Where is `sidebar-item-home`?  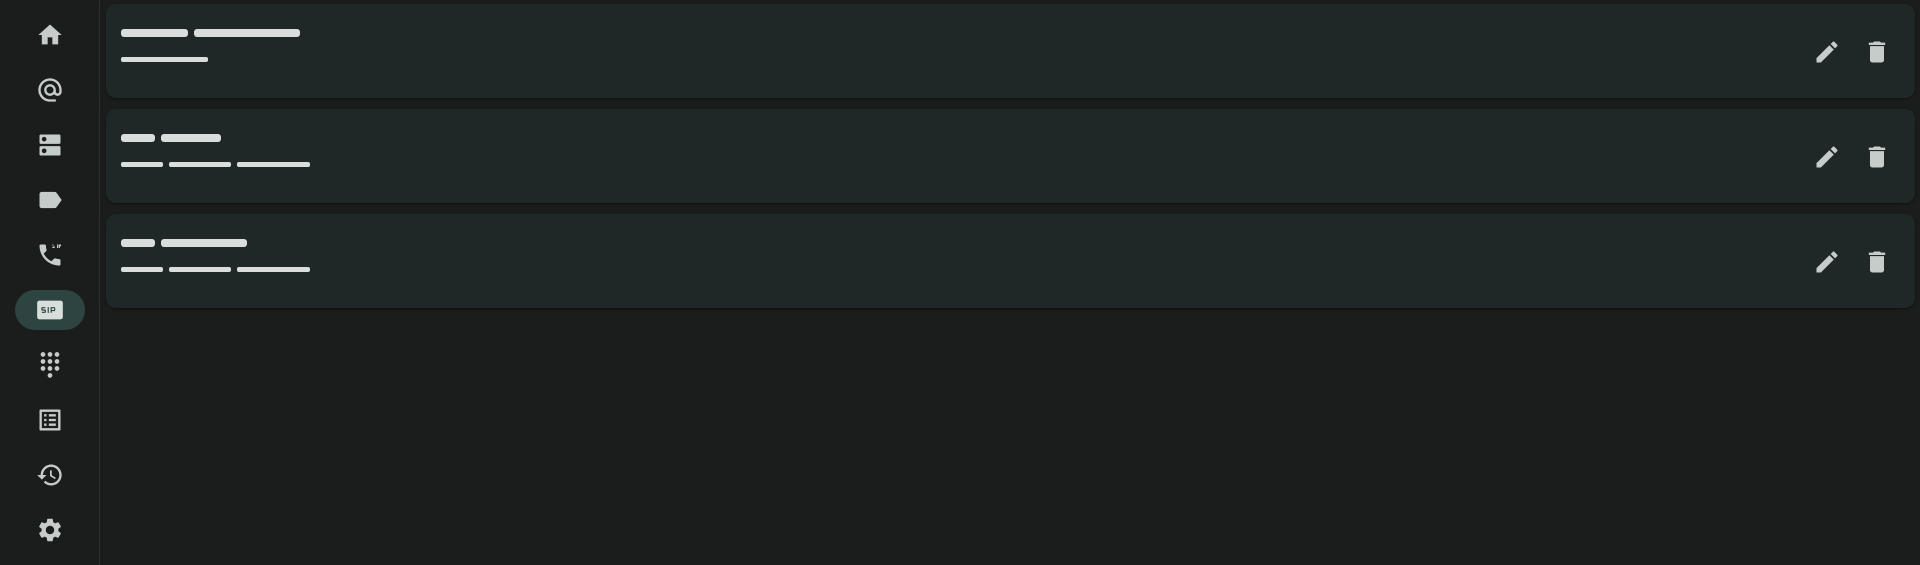 sidebar-item-home is located at coordinates (50, 35).